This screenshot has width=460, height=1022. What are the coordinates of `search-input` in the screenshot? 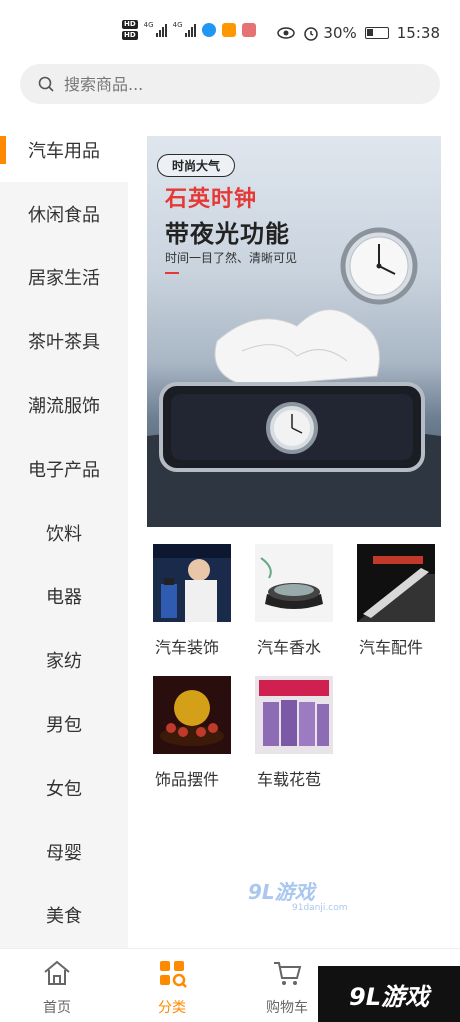 It's located at (229, 84).